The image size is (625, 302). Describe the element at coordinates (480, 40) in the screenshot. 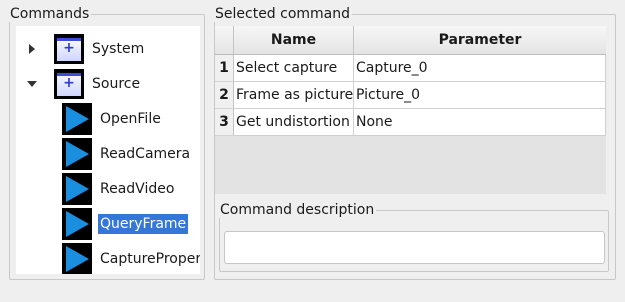

I see `column-header-parameter: Parameter` at that location.